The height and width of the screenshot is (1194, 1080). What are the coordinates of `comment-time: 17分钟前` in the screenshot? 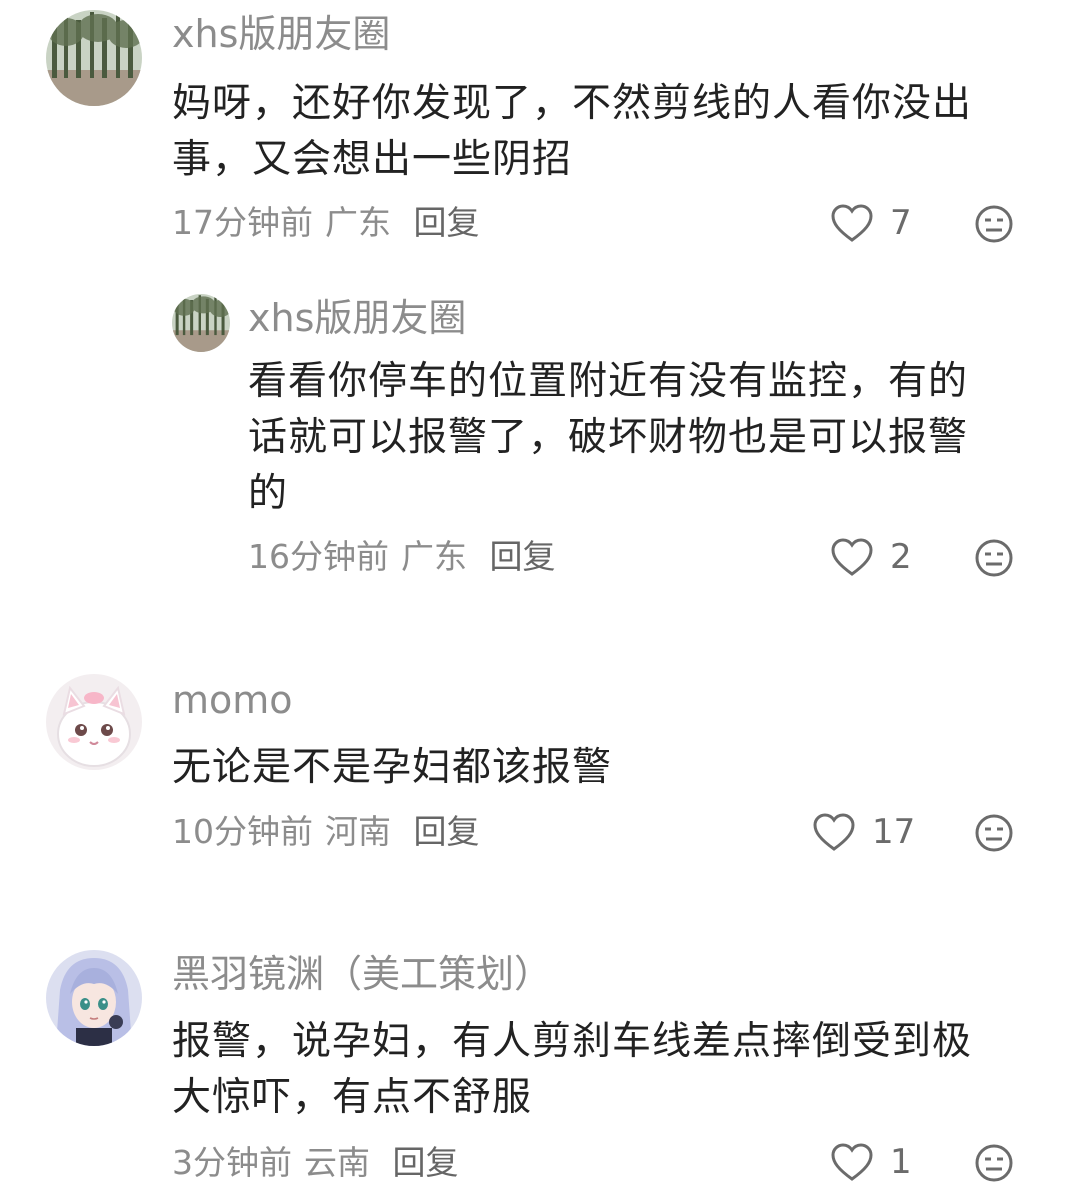 It's located at (242, 222).